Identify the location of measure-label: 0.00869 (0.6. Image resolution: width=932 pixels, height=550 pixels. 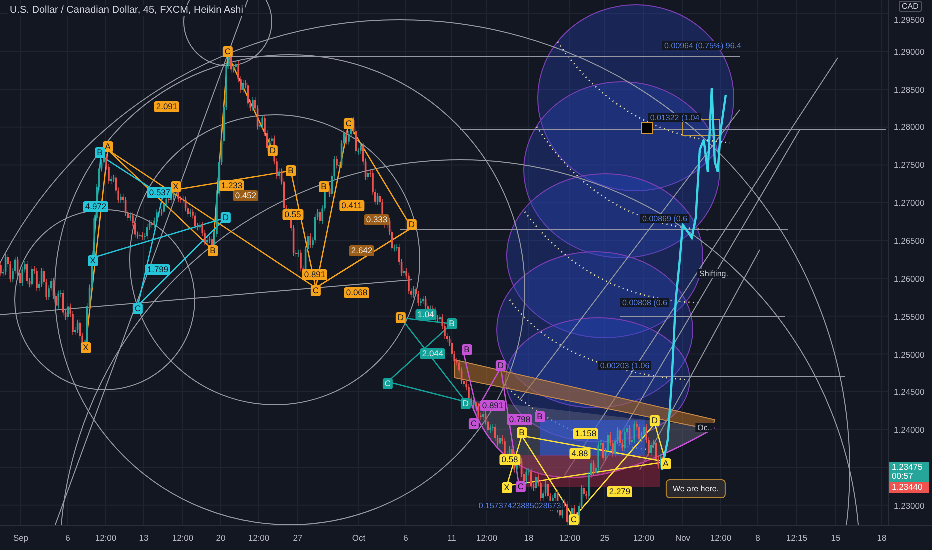
(665, 219).